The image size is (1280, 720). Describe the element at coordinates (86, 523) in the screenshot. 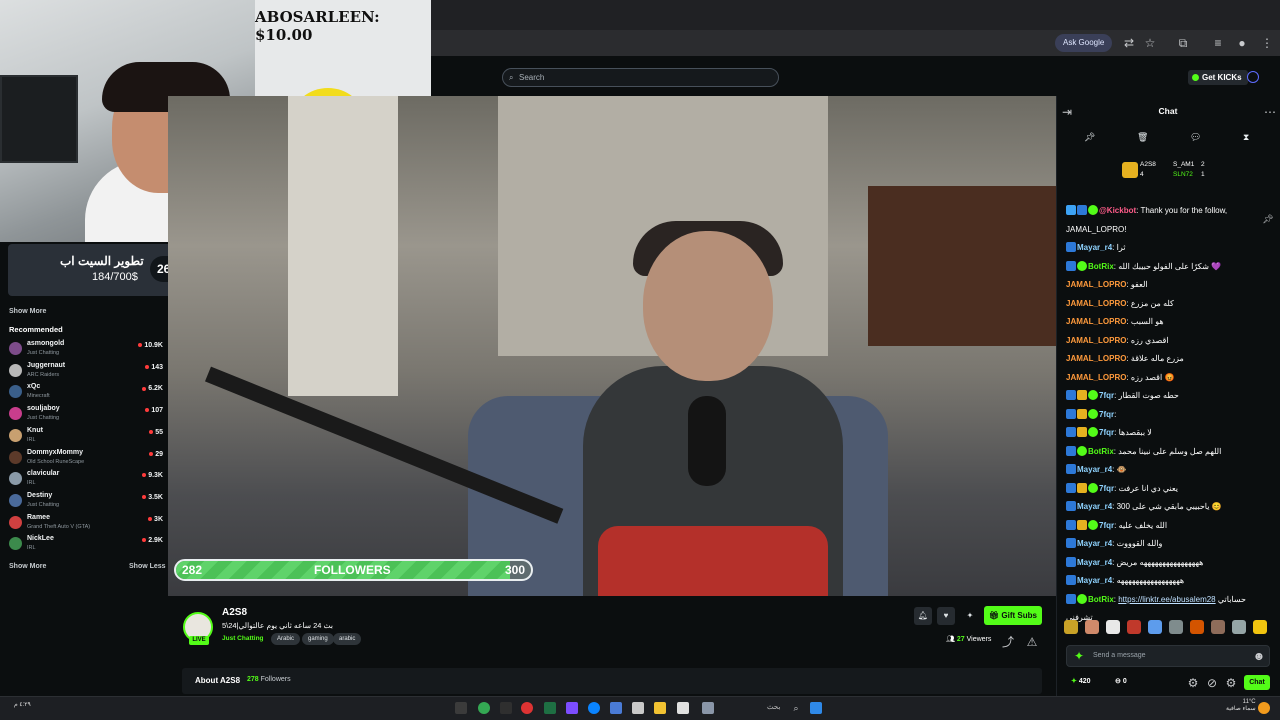

I see `recommended-channel: Ramee Grand Theft Auto V (GTA) 3K` at that location.